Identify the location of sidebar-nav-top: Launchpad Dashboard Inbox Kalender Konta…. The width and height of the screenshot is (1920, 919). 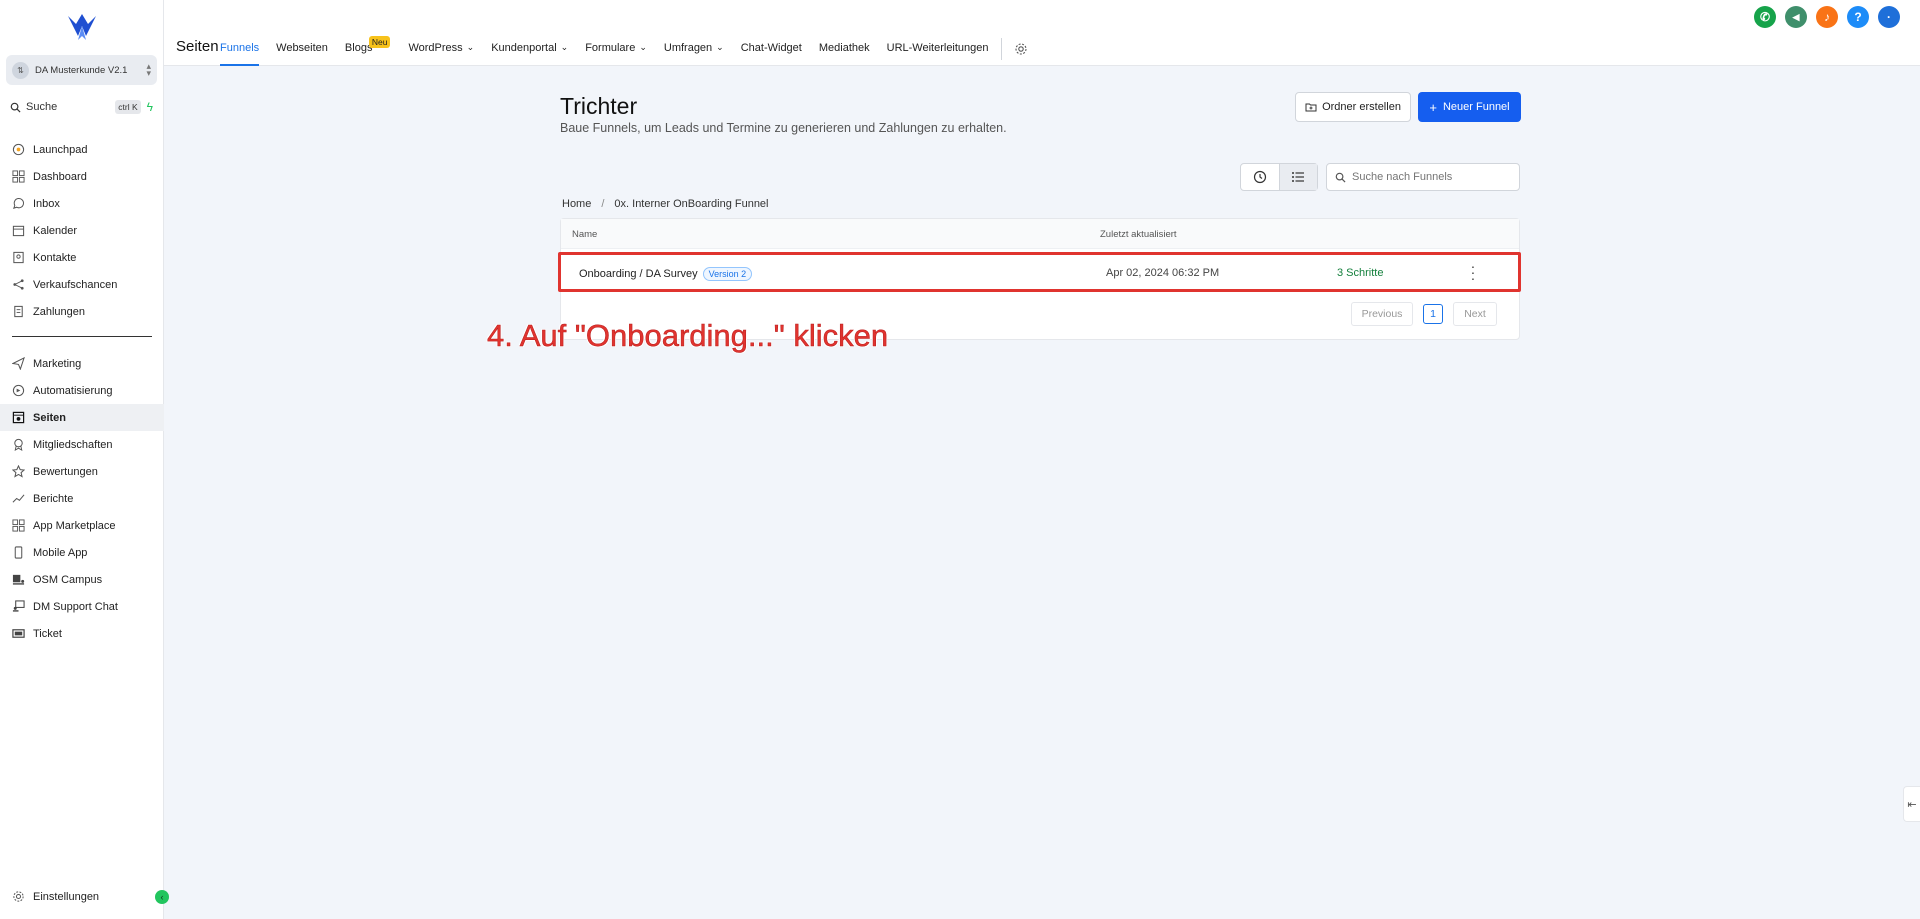
(82, 230).